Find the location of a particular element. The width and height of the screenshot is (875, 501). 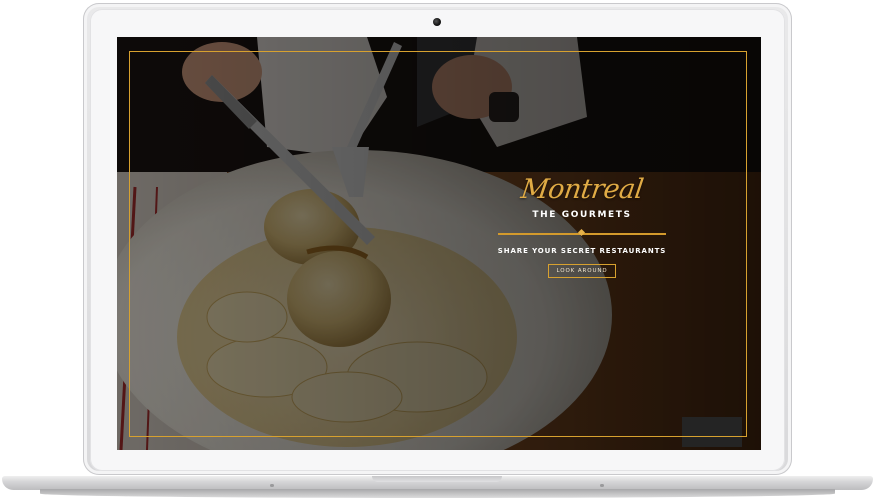

diamond-ornament-icon is located at coordinates (581, 232).